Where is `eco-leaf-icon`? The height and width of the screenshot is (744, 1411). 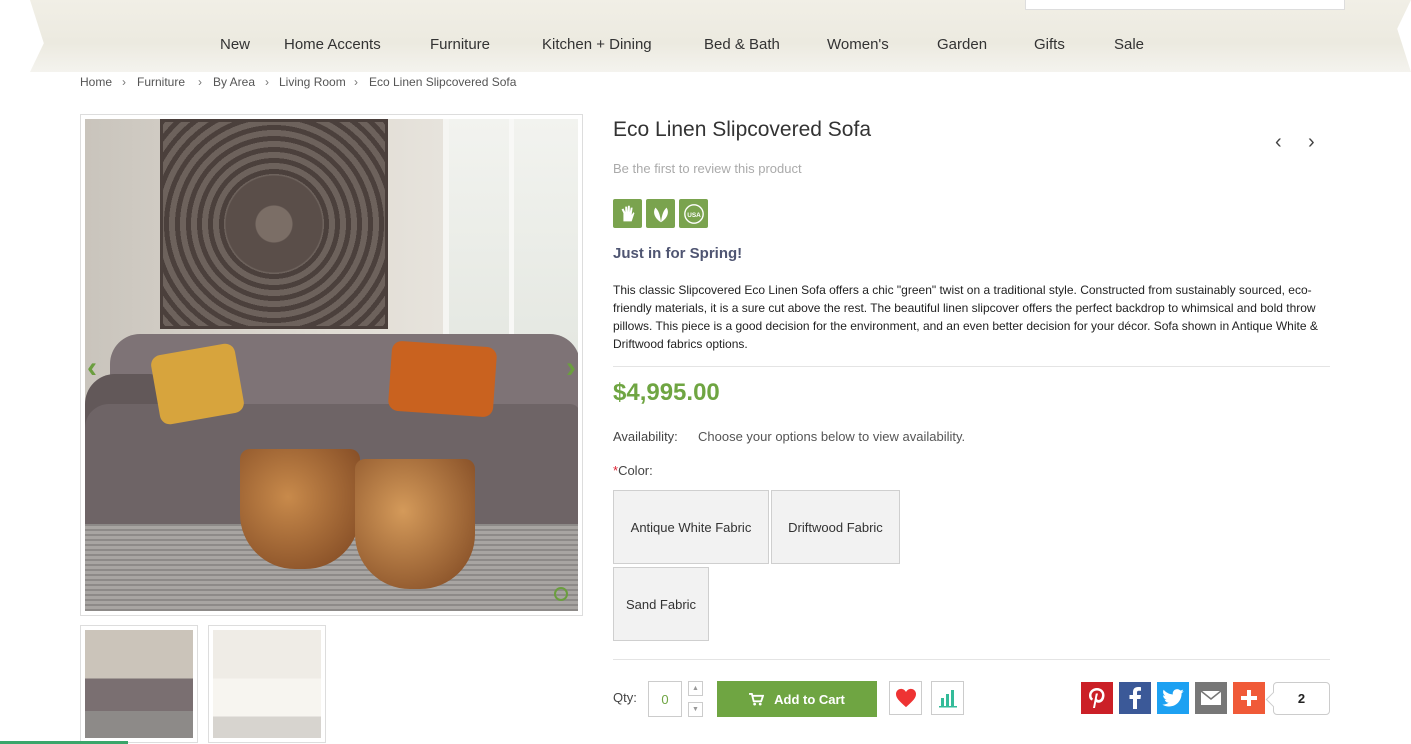
eco-leaf-icon is located at coordinates (660, 213).